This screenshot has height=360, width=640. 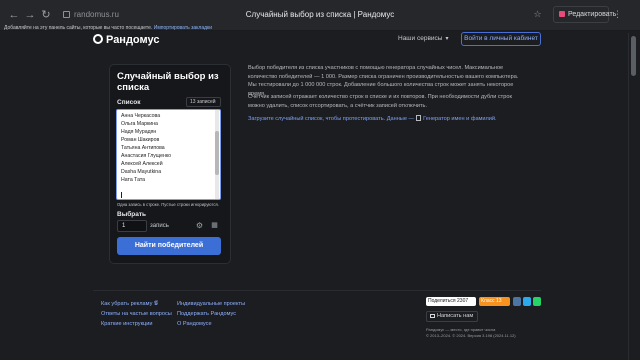 What do you see at coordinates (317, 290) in the screenshot?
I see `footer-divider` at bounding box center [317, 290].